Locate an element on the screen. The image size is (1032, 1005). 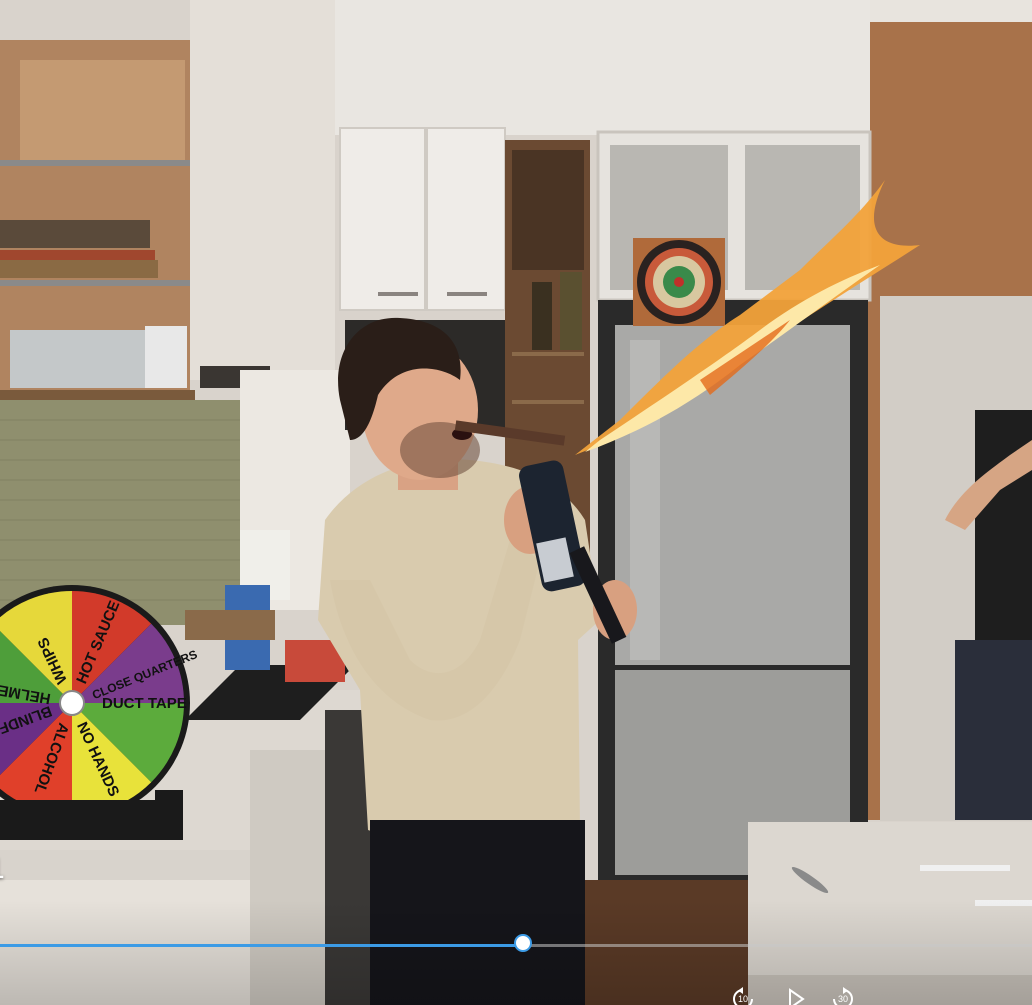
svg-text: DUCT TAPE is located at coordinates (144, 703).